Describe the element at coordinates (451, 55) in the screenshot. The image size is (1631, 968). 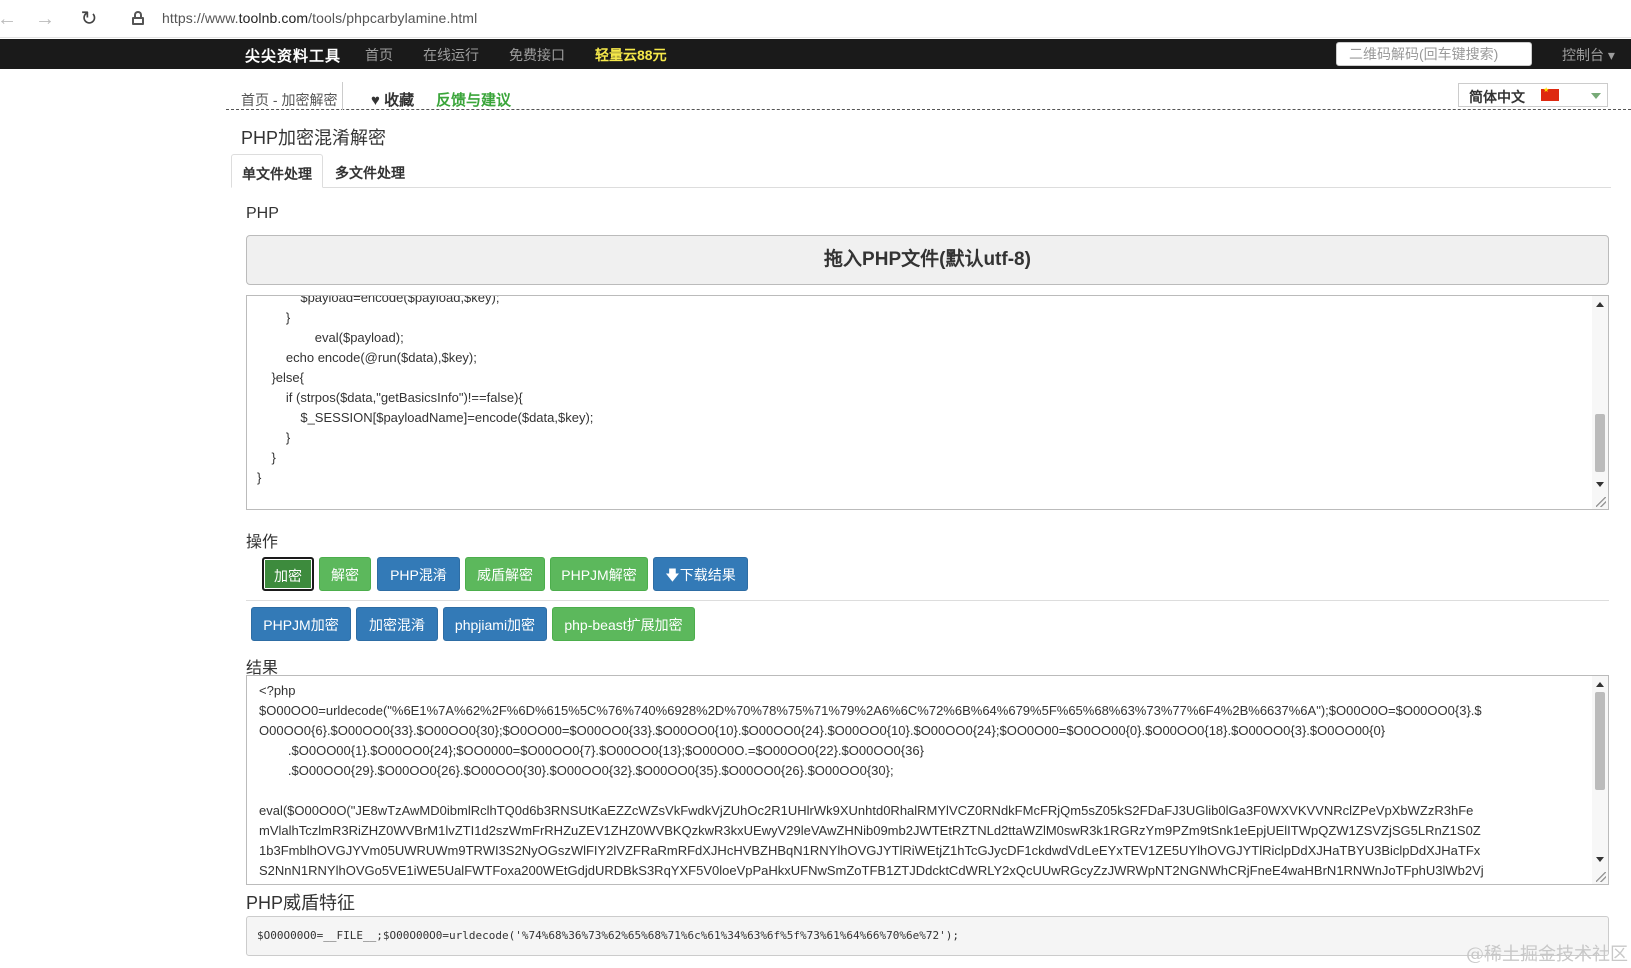
I see `nav-online-run: 在线运行` at that location.